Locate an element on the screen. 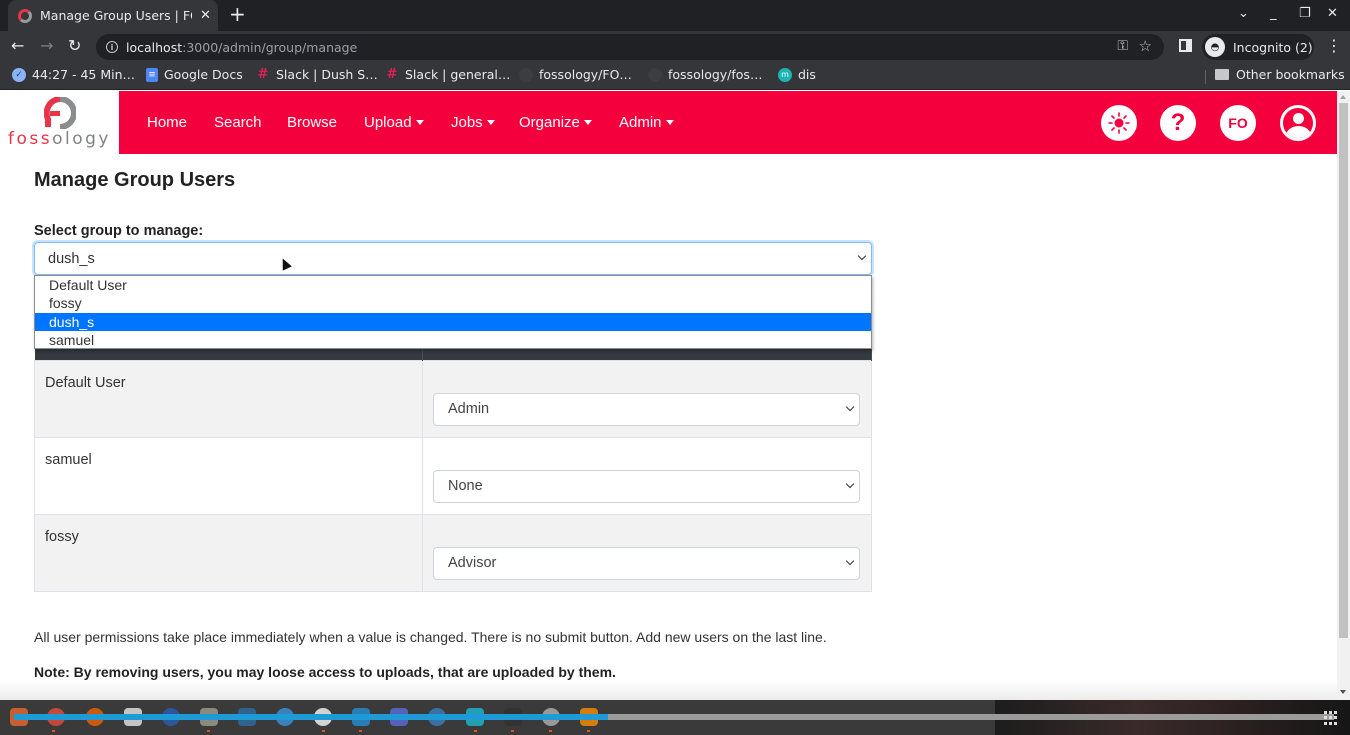 This screenshot has height=735, width=1350. bookmark-item: ≡ Google Docs is located at coordinates (194, 74).